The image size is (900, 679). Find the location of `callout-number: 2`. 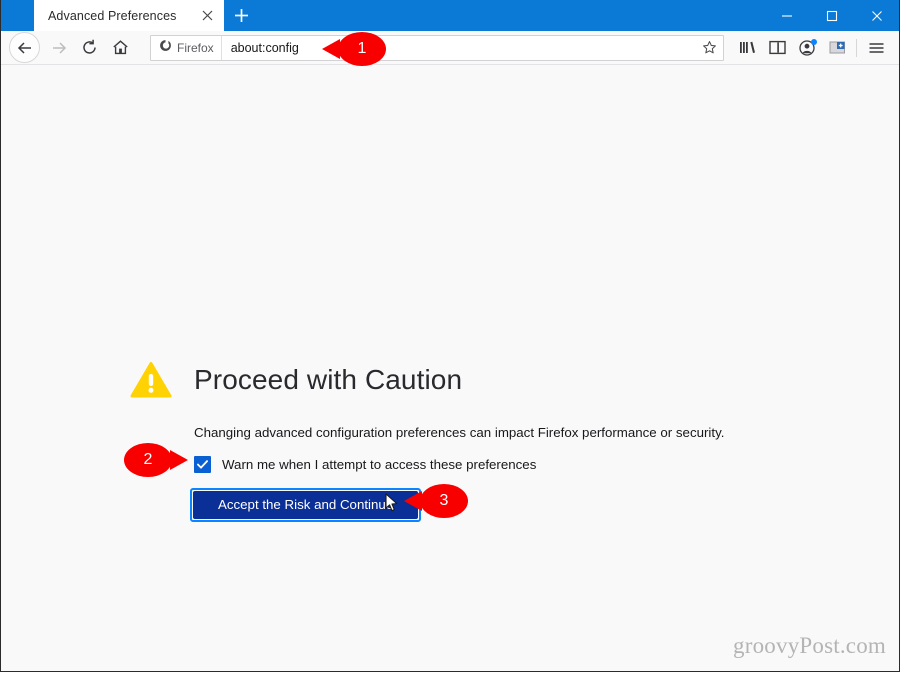

callout-number: 2 is located at coordinates (148, 459).